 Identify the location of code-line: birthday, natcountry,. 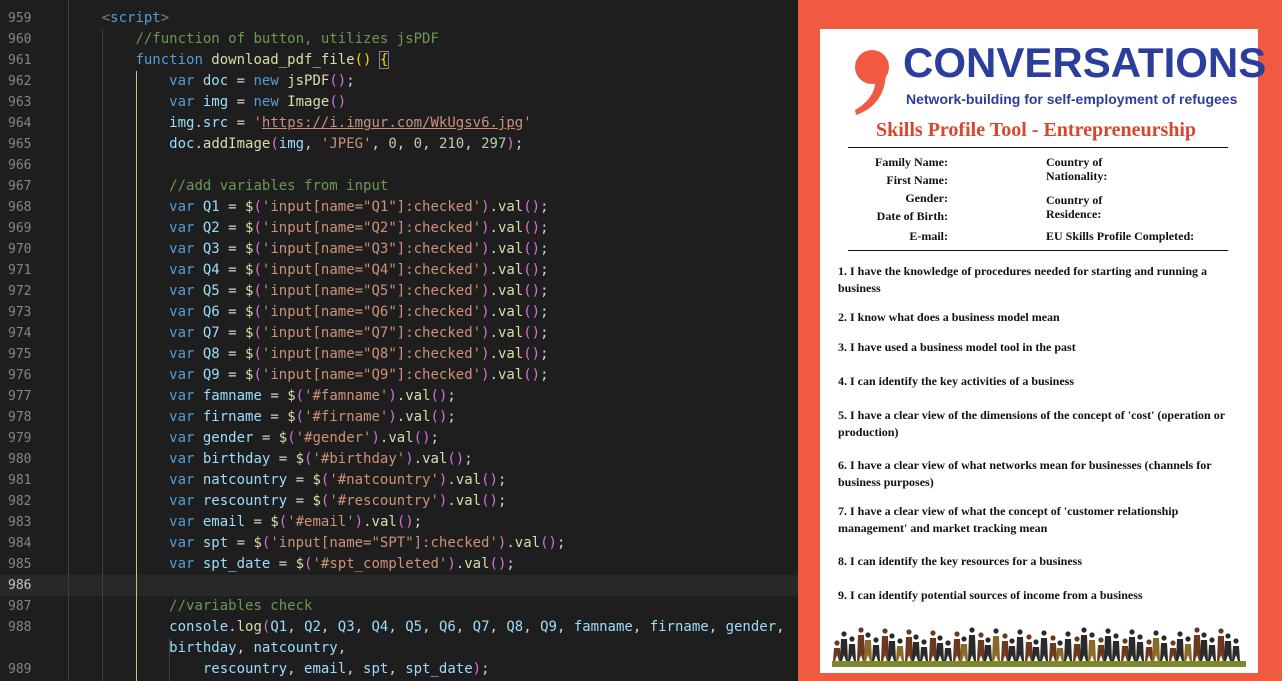
(399, 648).